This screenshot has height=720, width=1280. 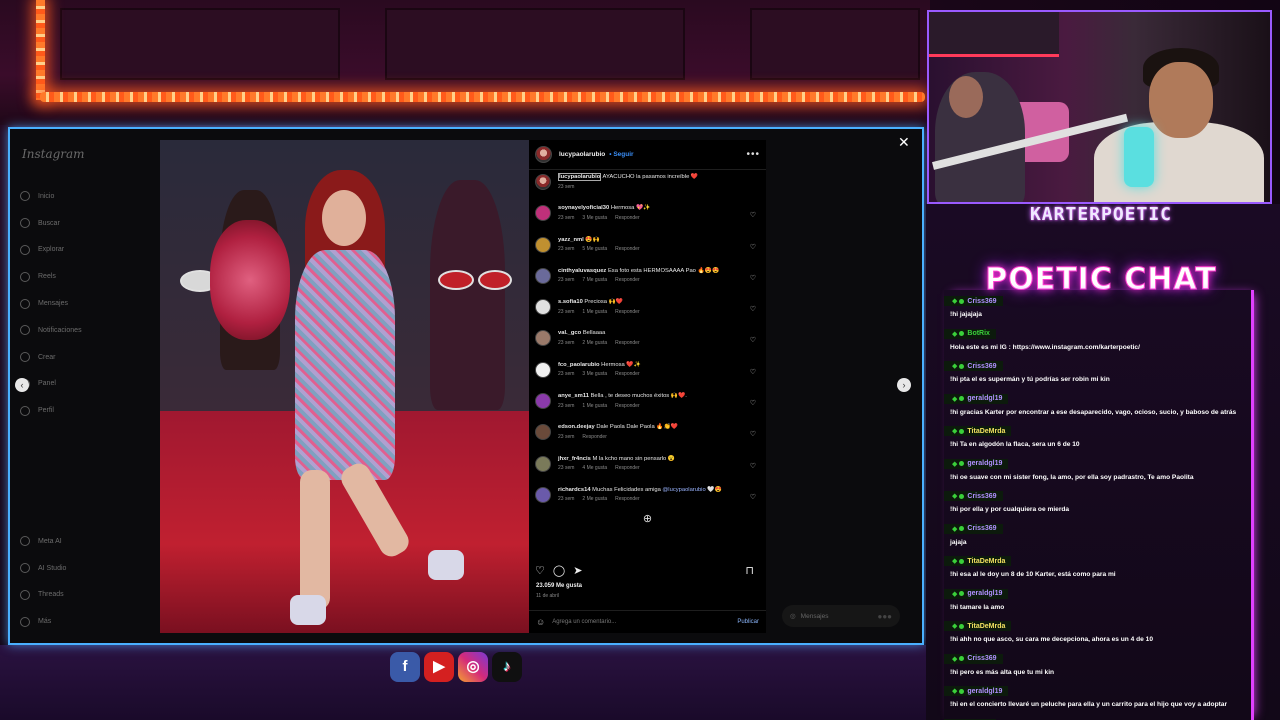 I want to click on bookmark-icon: ⊓, so click(x=749, y=570).